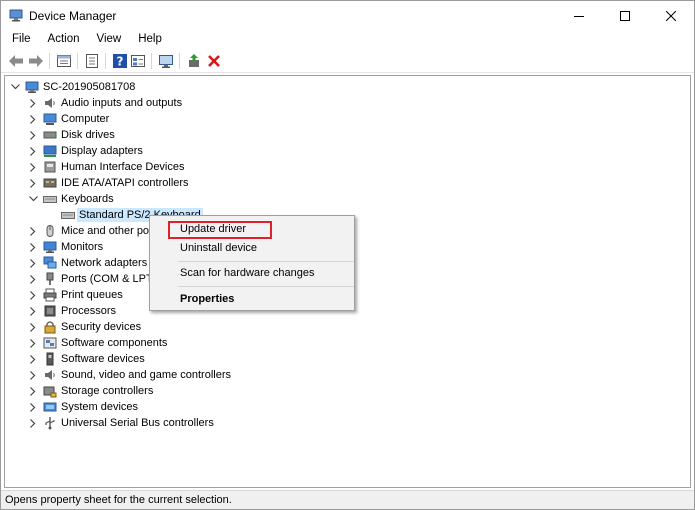 Image resolution: width=695 pixels, height=510 pixels. I want to click on close-button, so click(671, 16).